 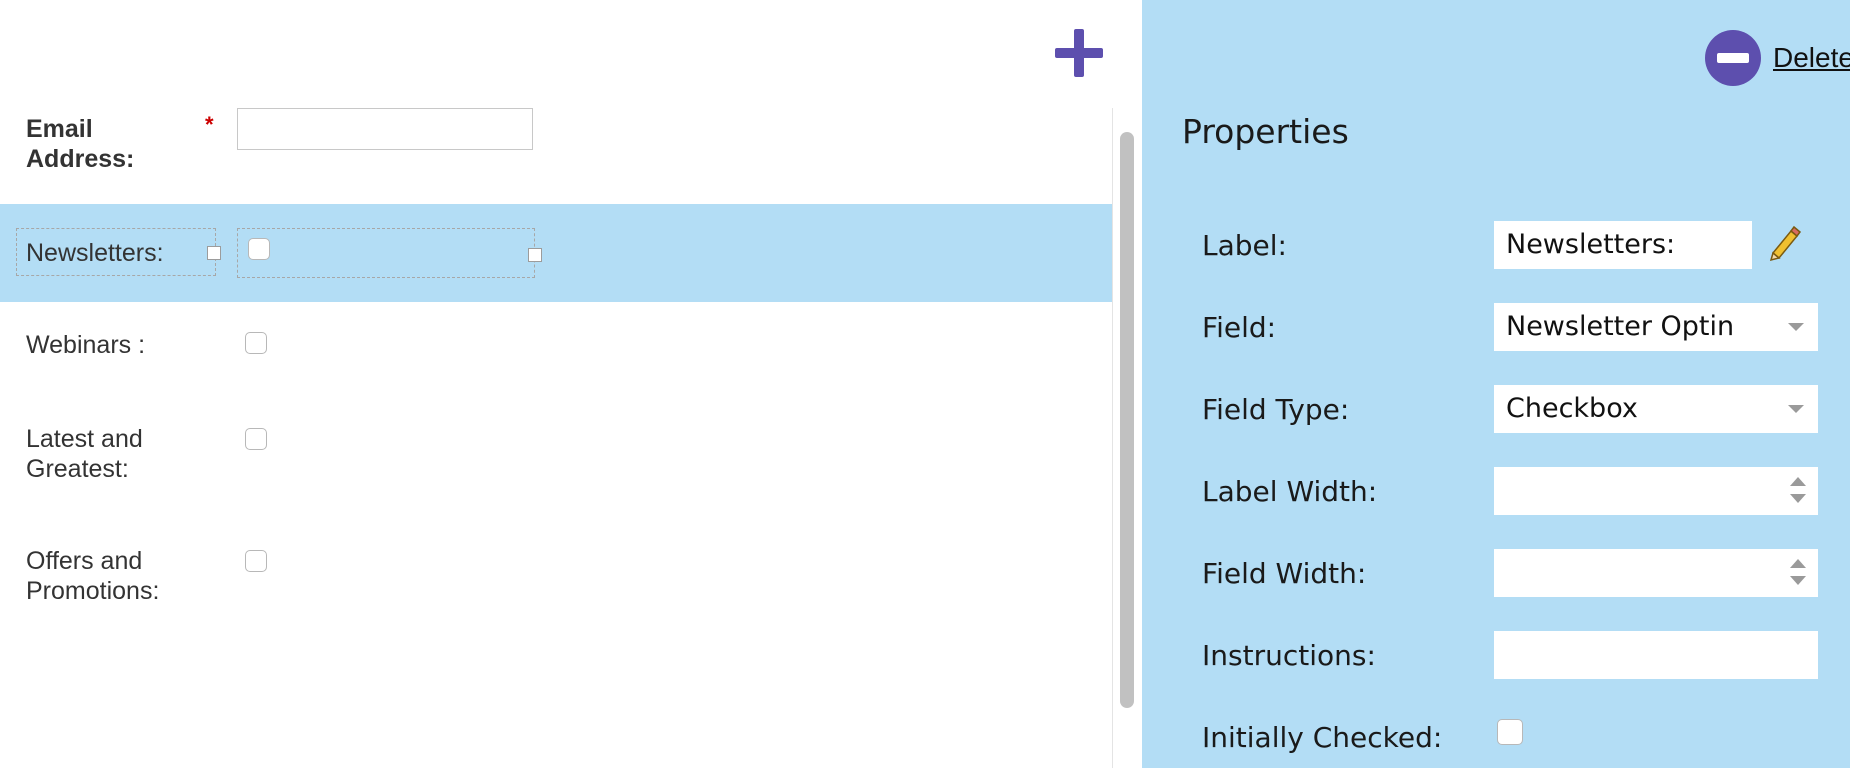 I want to click on field-selection-box, so click(x=386, y=253).